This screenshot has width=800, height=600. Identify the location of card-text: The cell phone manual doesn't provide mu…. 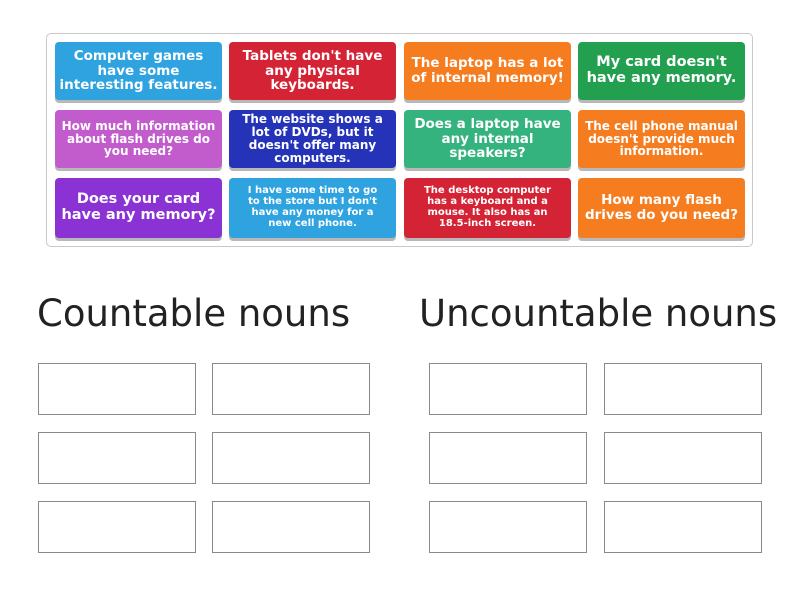
(661, 138).